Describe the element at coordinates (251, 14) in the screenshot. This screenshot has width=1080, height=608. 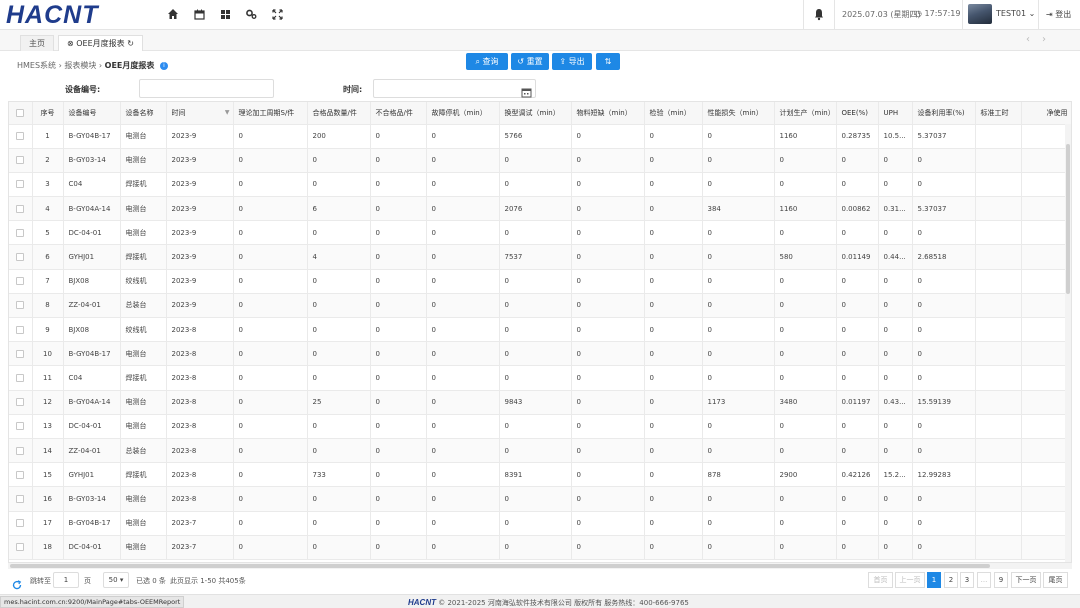
I see `settings-gears-icon` at that location.